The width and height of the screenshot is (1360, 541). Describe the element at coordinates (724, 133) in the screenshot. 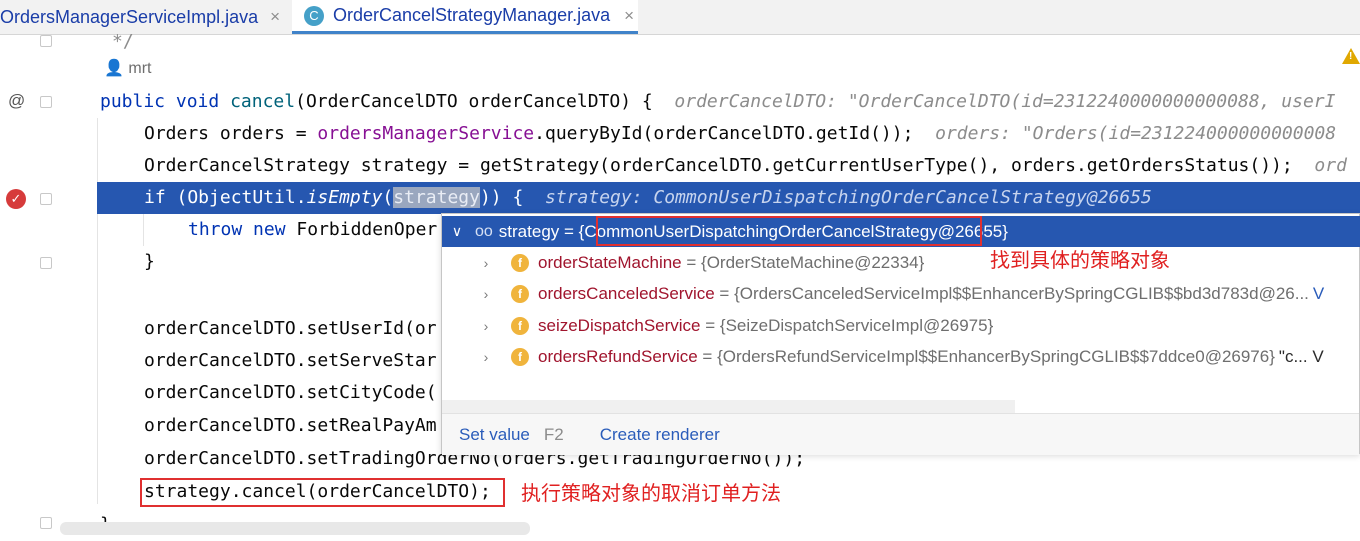

I see `code-text: .queryById(orderCancelDTO.getId());` at that location.